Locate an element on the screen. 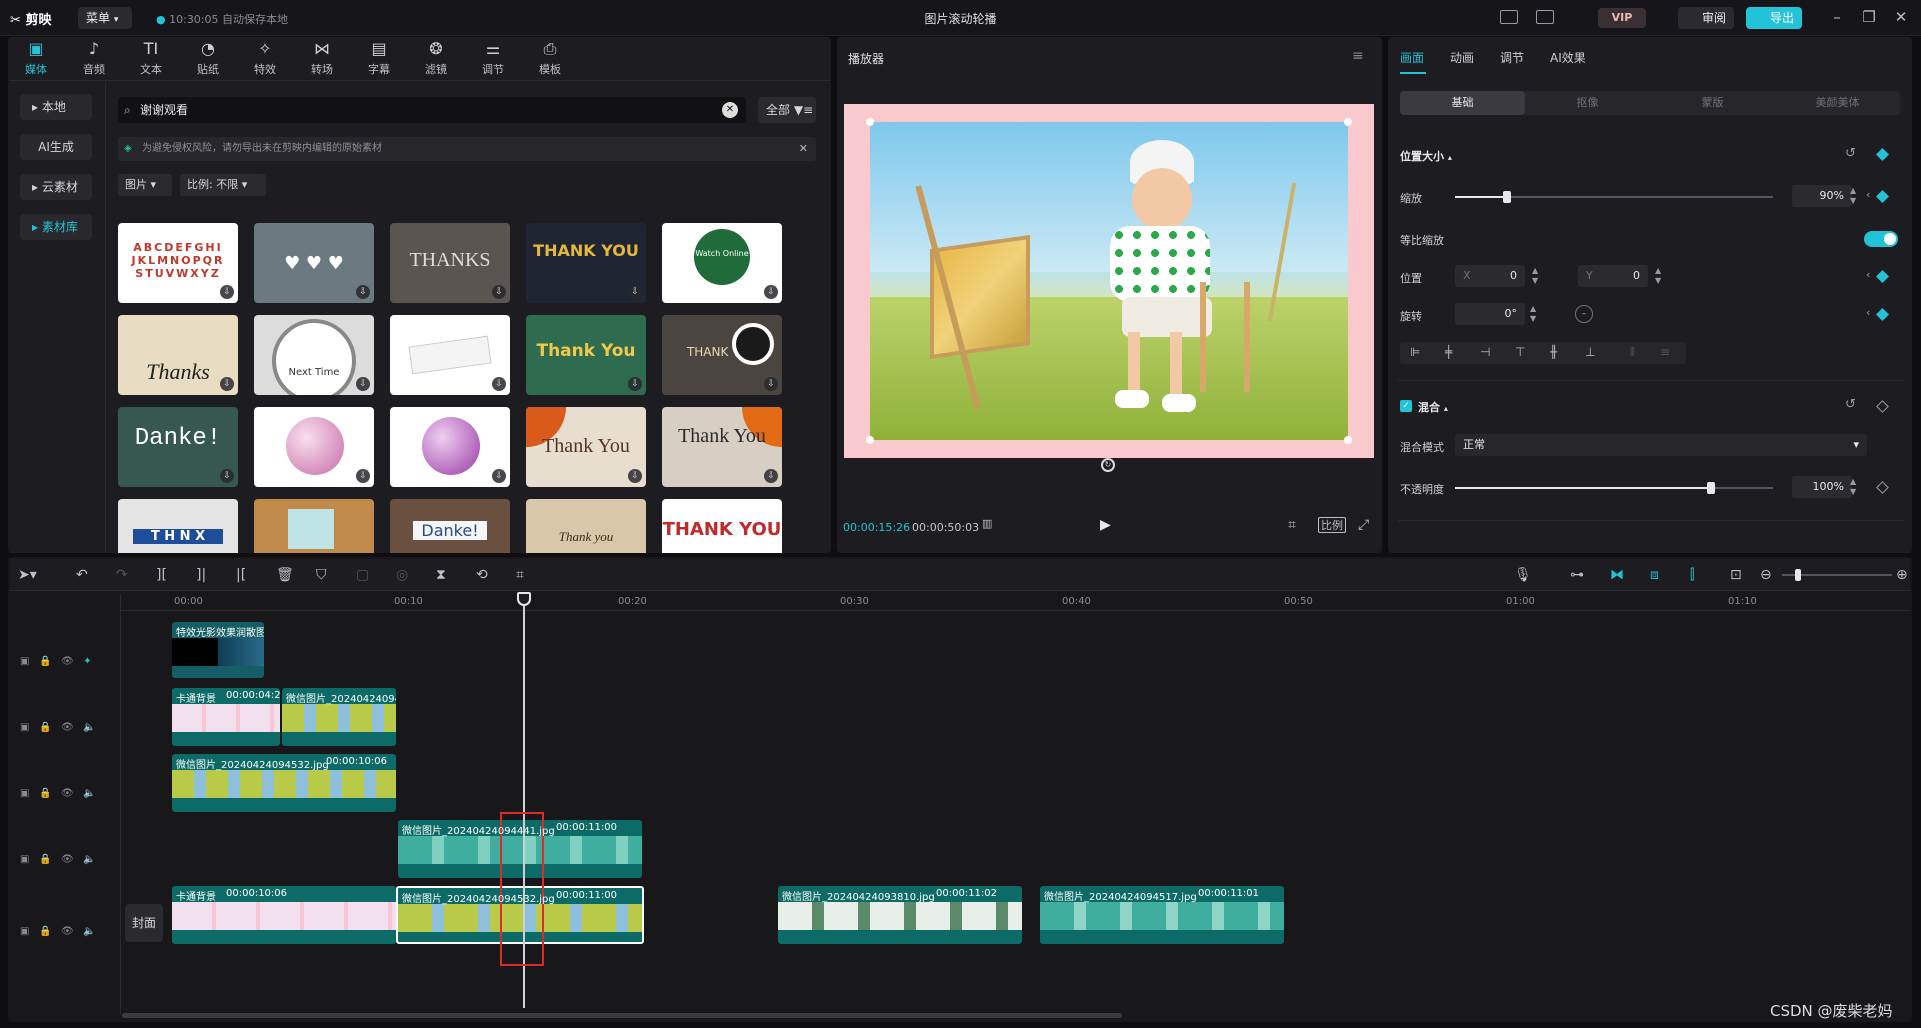  subtab-basic: 基础 is located at coordinates (1462, 103).